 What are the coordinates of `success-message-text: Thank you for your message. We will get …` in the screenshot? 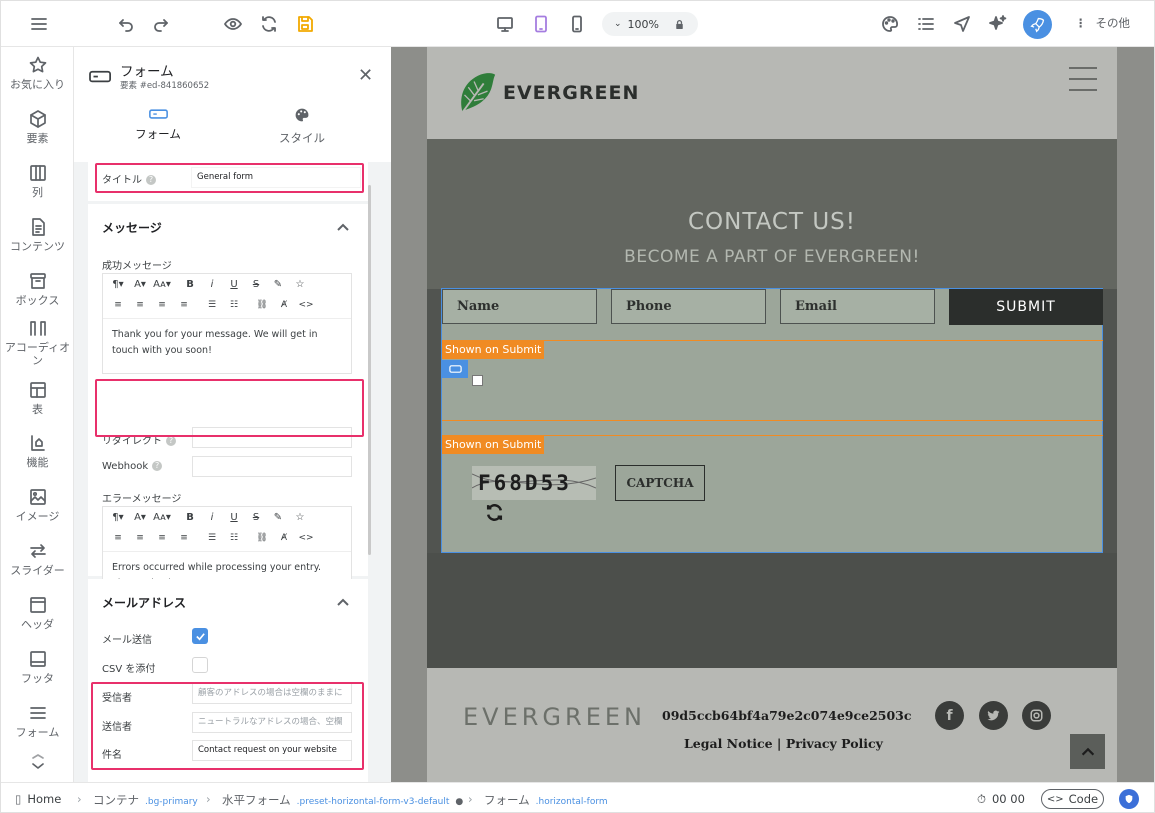 It's located at (227, 343).